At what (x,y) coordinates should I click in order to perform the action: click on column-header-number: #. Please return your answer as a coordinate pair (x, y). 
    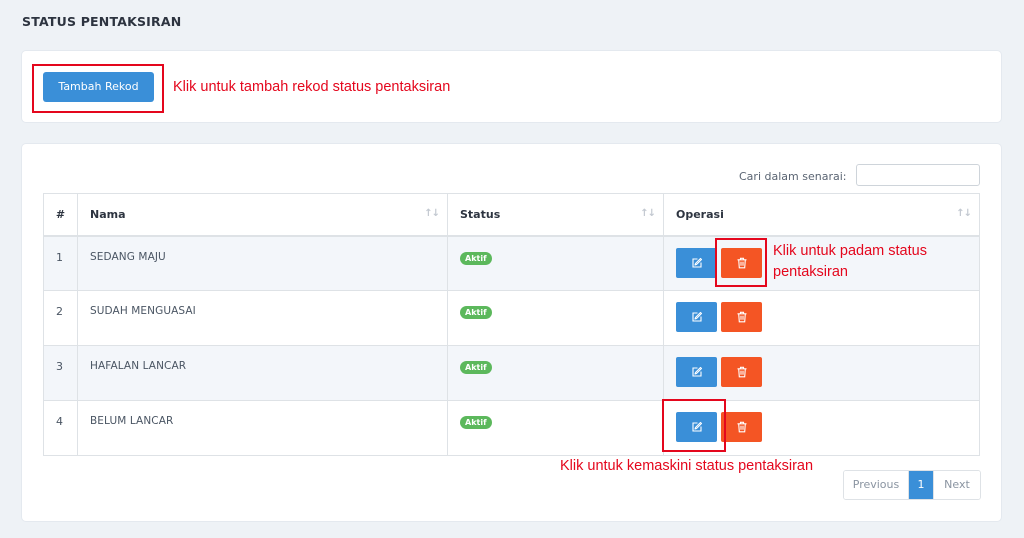
    Looking at the image, I should click on (60, 215).